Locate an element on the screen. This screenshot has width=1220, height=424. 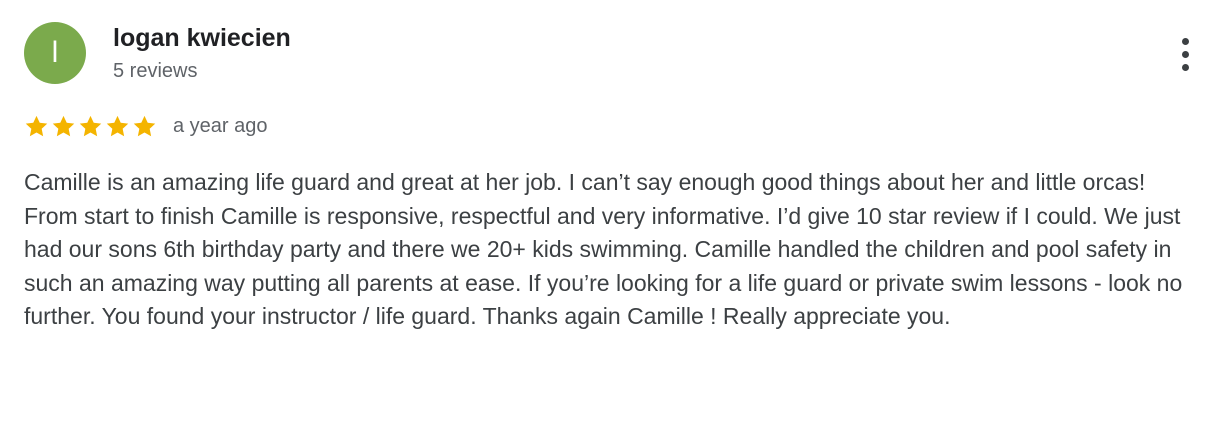
author-review-count: 5 reviews is located at coordinates (155, 71).